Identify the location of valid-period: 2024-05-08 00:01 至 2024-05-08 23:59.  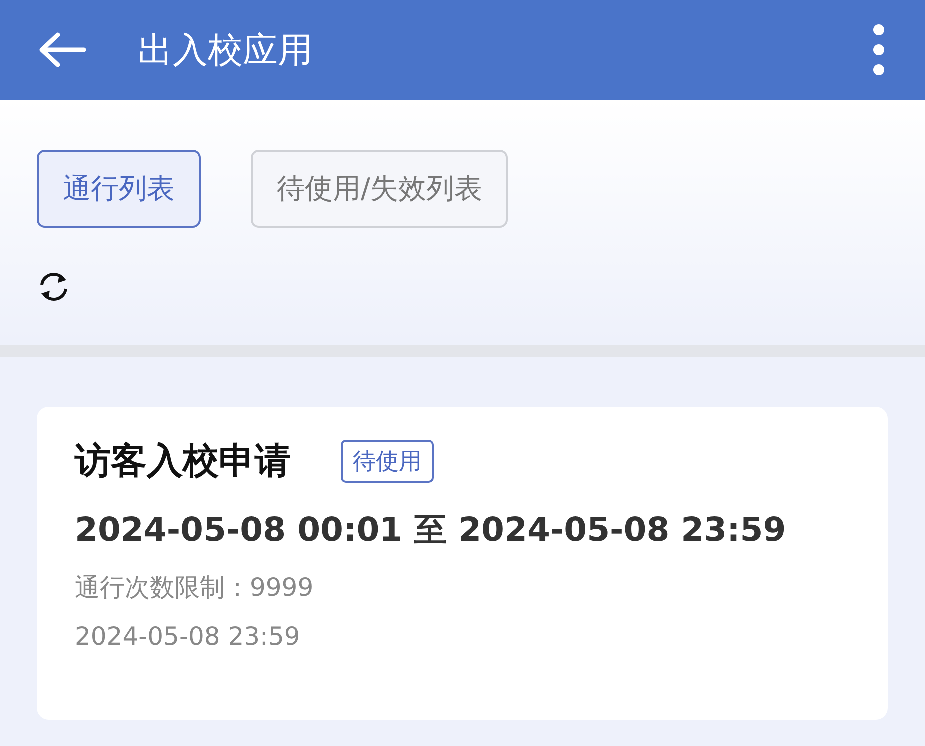
(431, 530).